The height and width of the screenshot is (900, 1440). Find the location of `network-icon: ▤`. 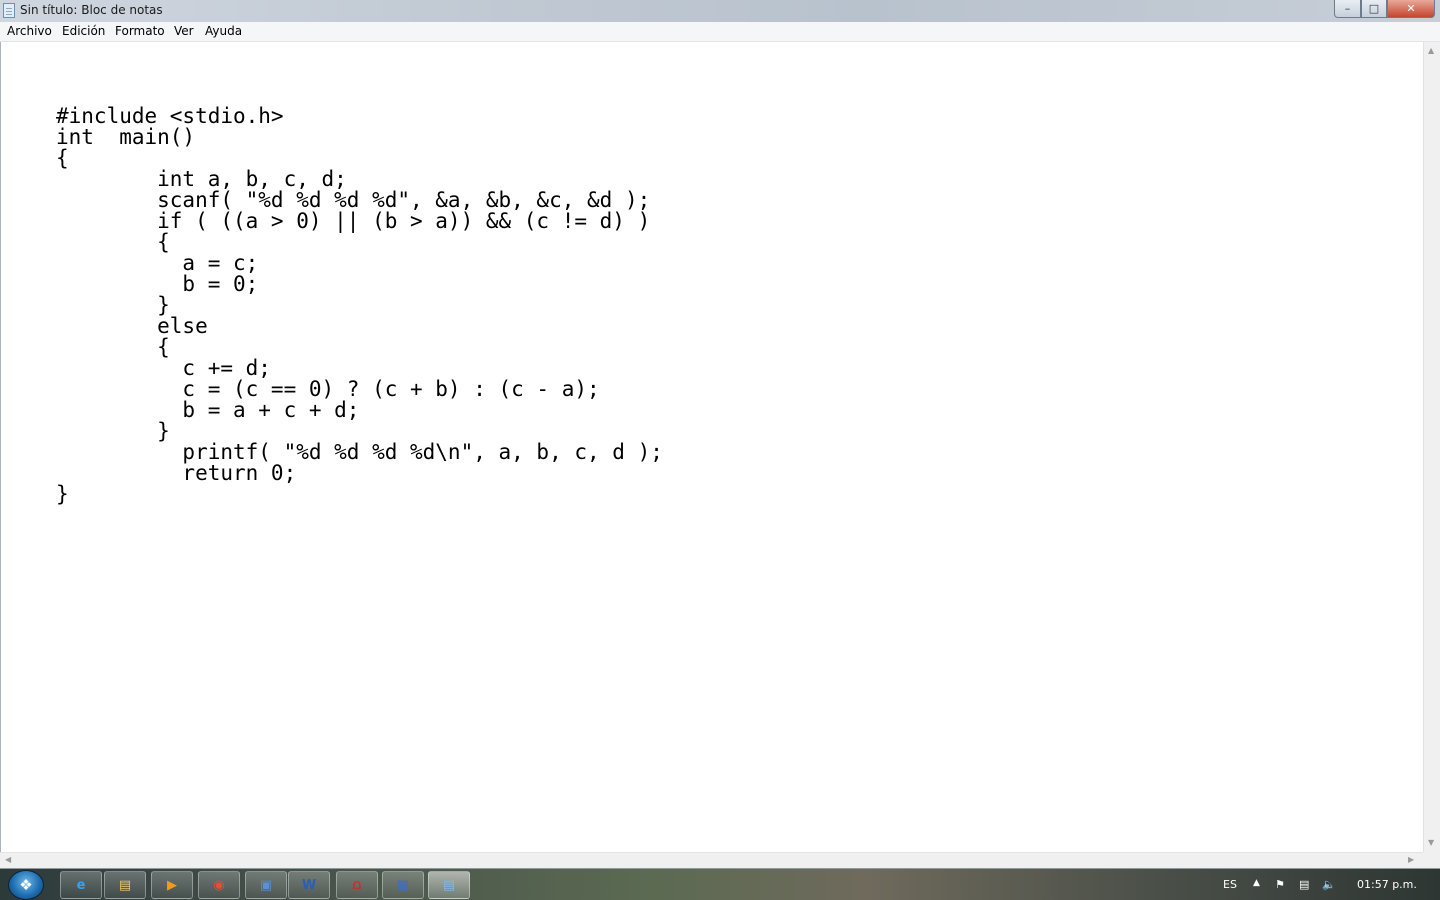

network-icon: ▤ is located at coordinates (1304, 884).